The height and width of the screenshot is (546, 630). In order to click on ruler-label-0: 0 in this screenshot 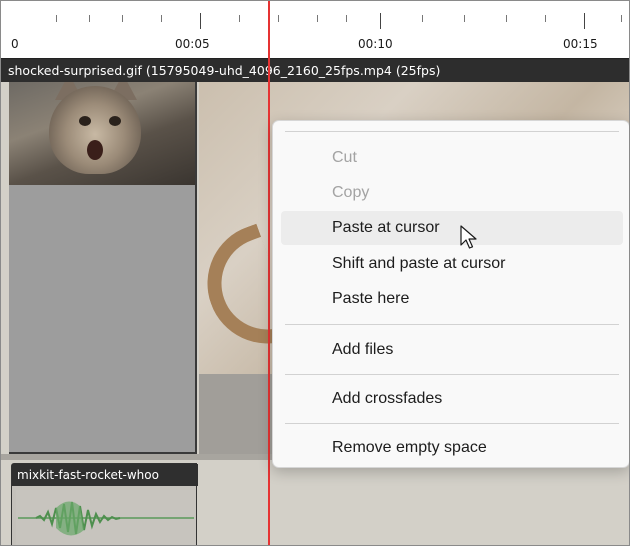, I will do `click(15, 44)`.